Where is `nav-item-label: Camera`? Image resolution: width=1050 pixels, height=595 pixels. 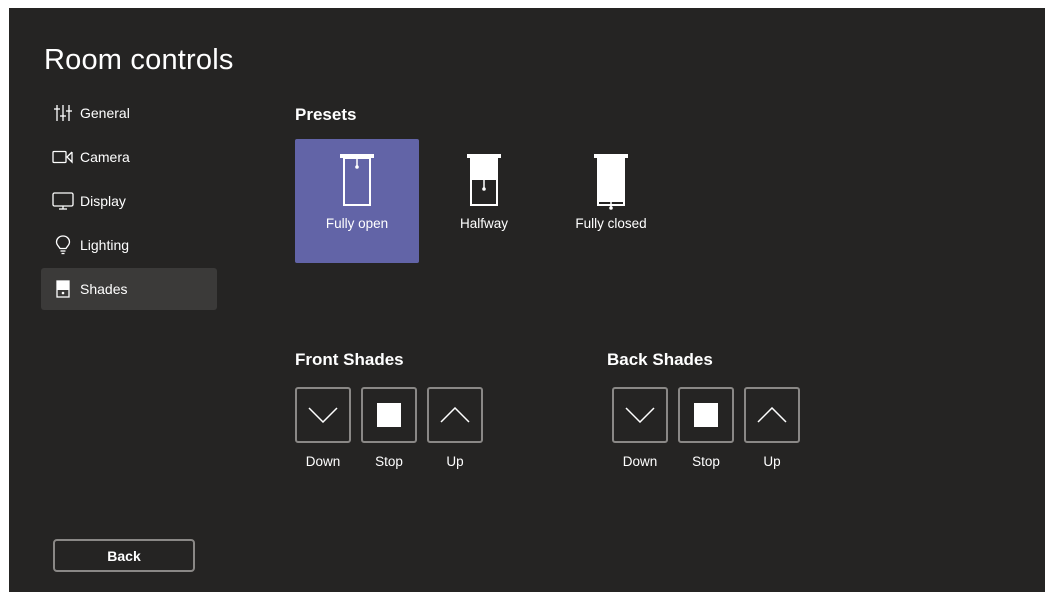 nav-item-label: Camera is located at coordinates (105, 157).